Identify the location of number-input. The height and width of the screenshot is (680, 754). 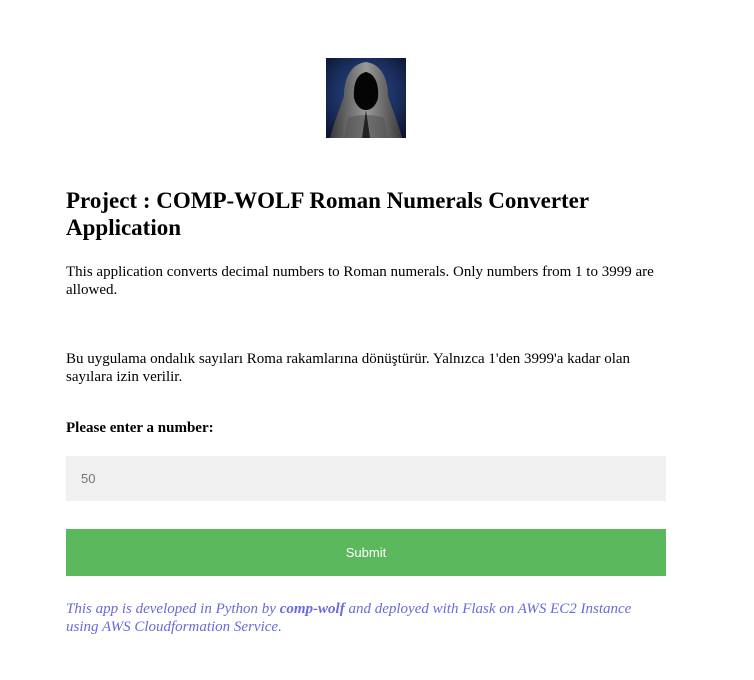
(366, 478).